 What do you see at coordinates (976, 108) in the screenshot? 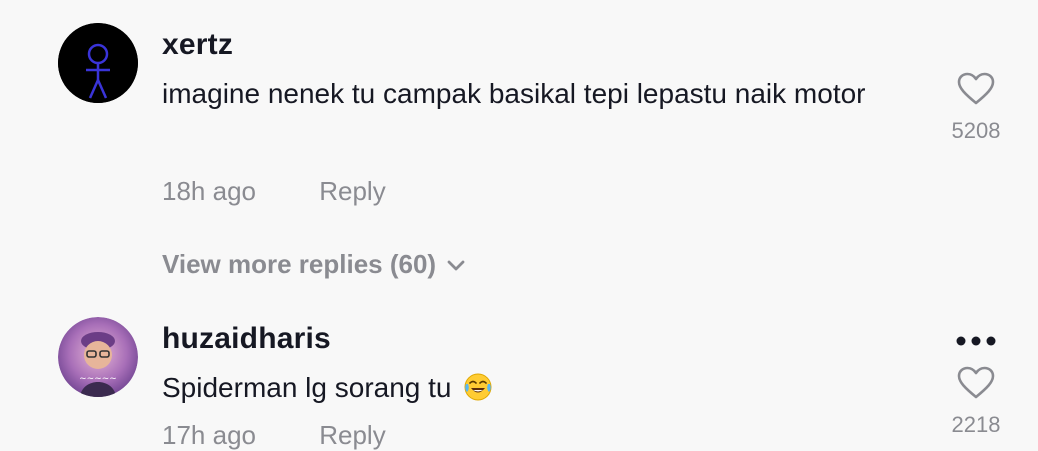
I see `like-button: 5208` at bounding box center [976, 108].